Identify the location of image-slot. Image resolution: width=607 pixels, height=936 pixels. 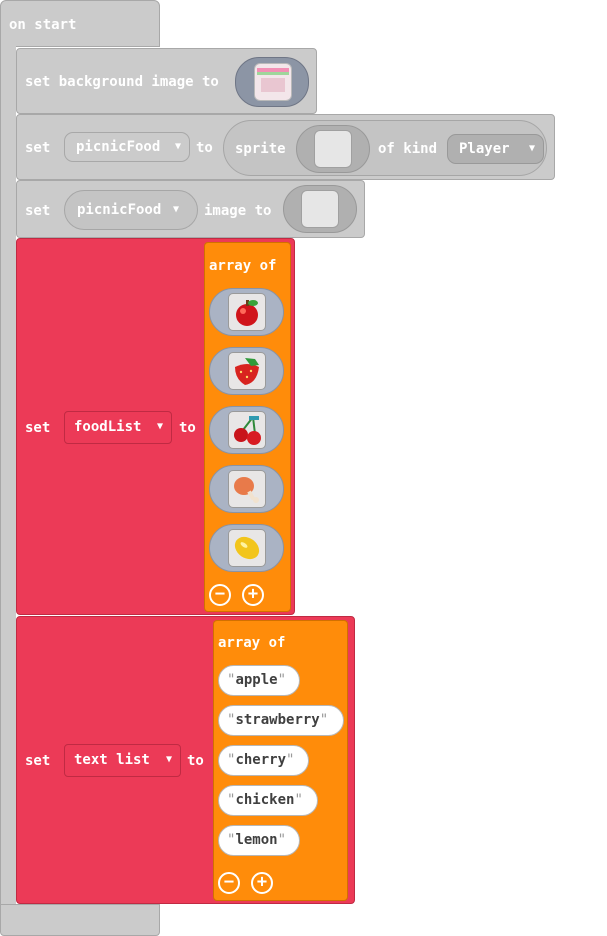
(320, 209).